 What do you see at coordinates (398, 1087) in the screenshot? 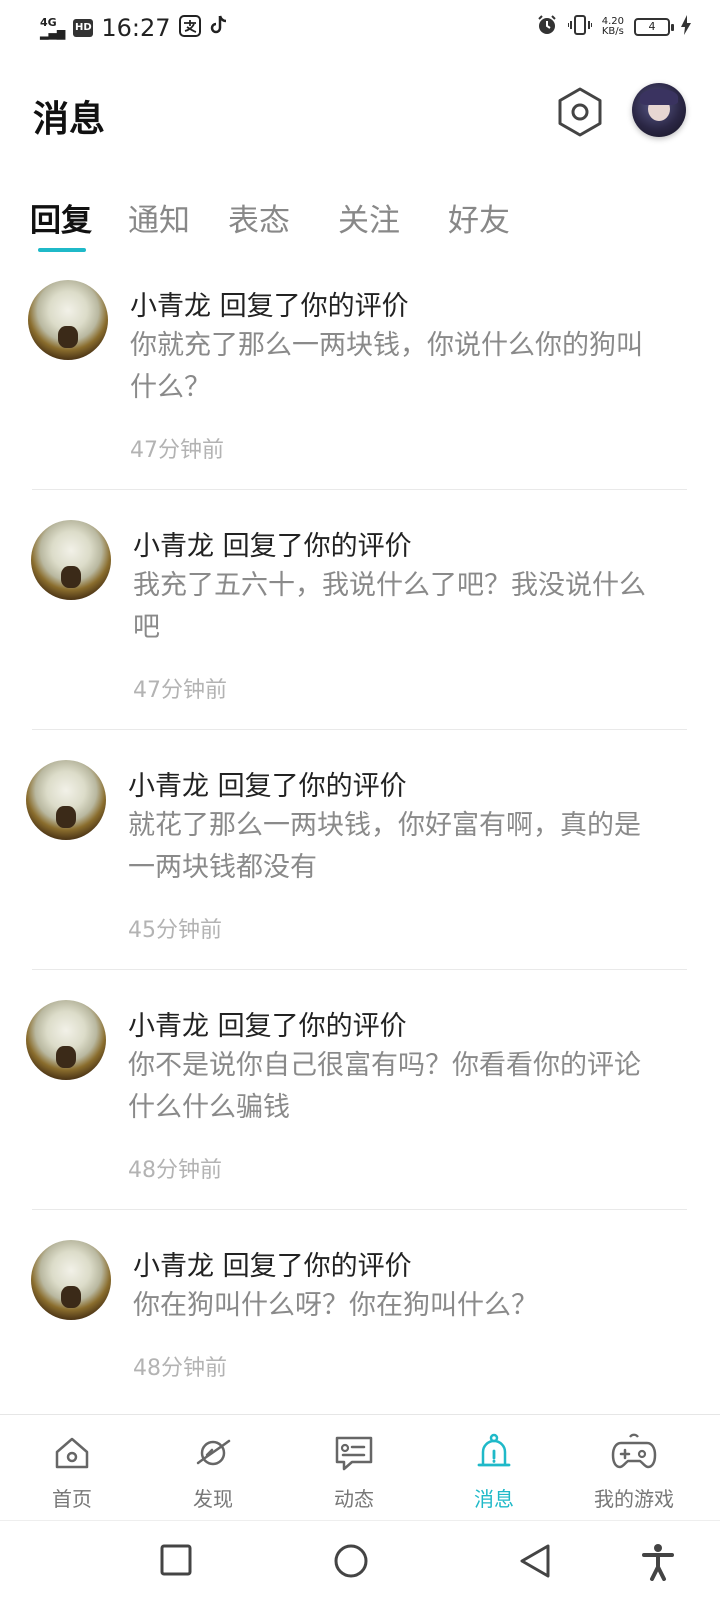
I see `message-body: 你不是说你自己很富有吗？你看看你的评论 什么什么骗钱` at bounding box center [398, 1087].